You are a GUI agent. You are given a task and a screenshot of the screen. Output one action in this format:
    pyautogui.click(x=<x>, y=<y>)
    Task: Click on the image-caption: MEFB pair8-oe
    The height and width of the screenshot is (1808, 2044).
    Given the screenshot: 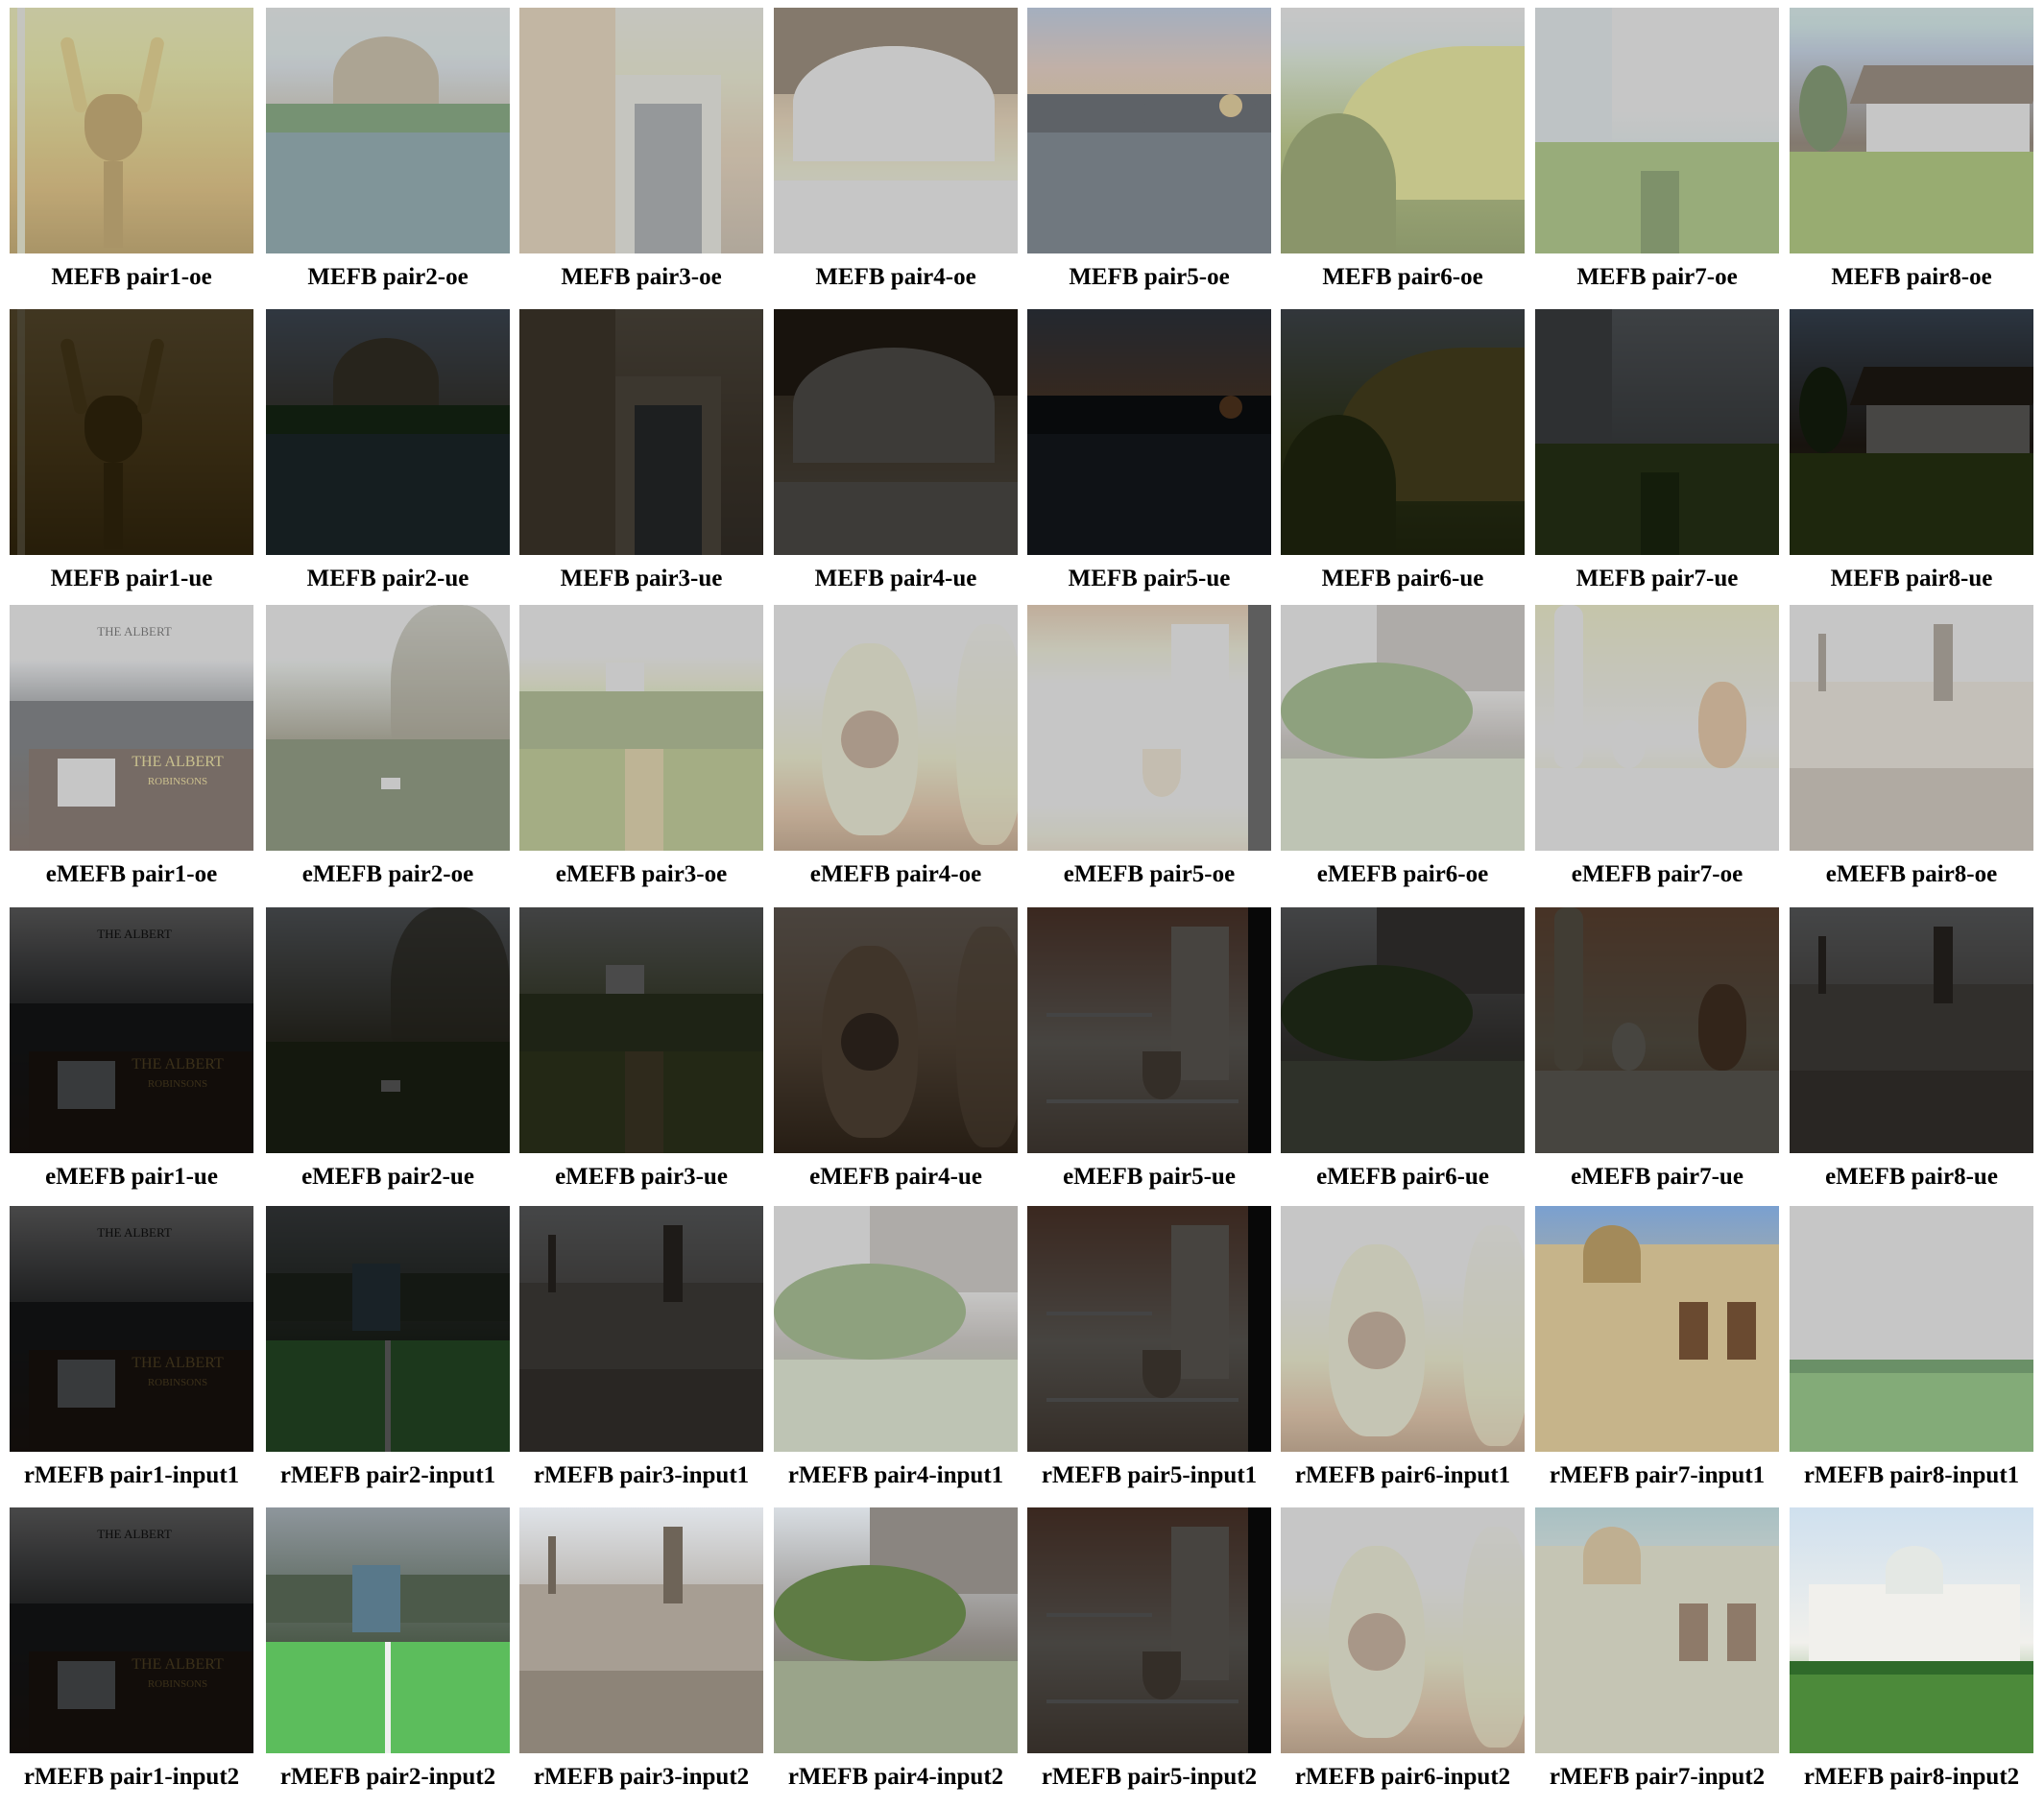 What is the action you would take?
    pyautogui.click(x=1911, y=277)
    